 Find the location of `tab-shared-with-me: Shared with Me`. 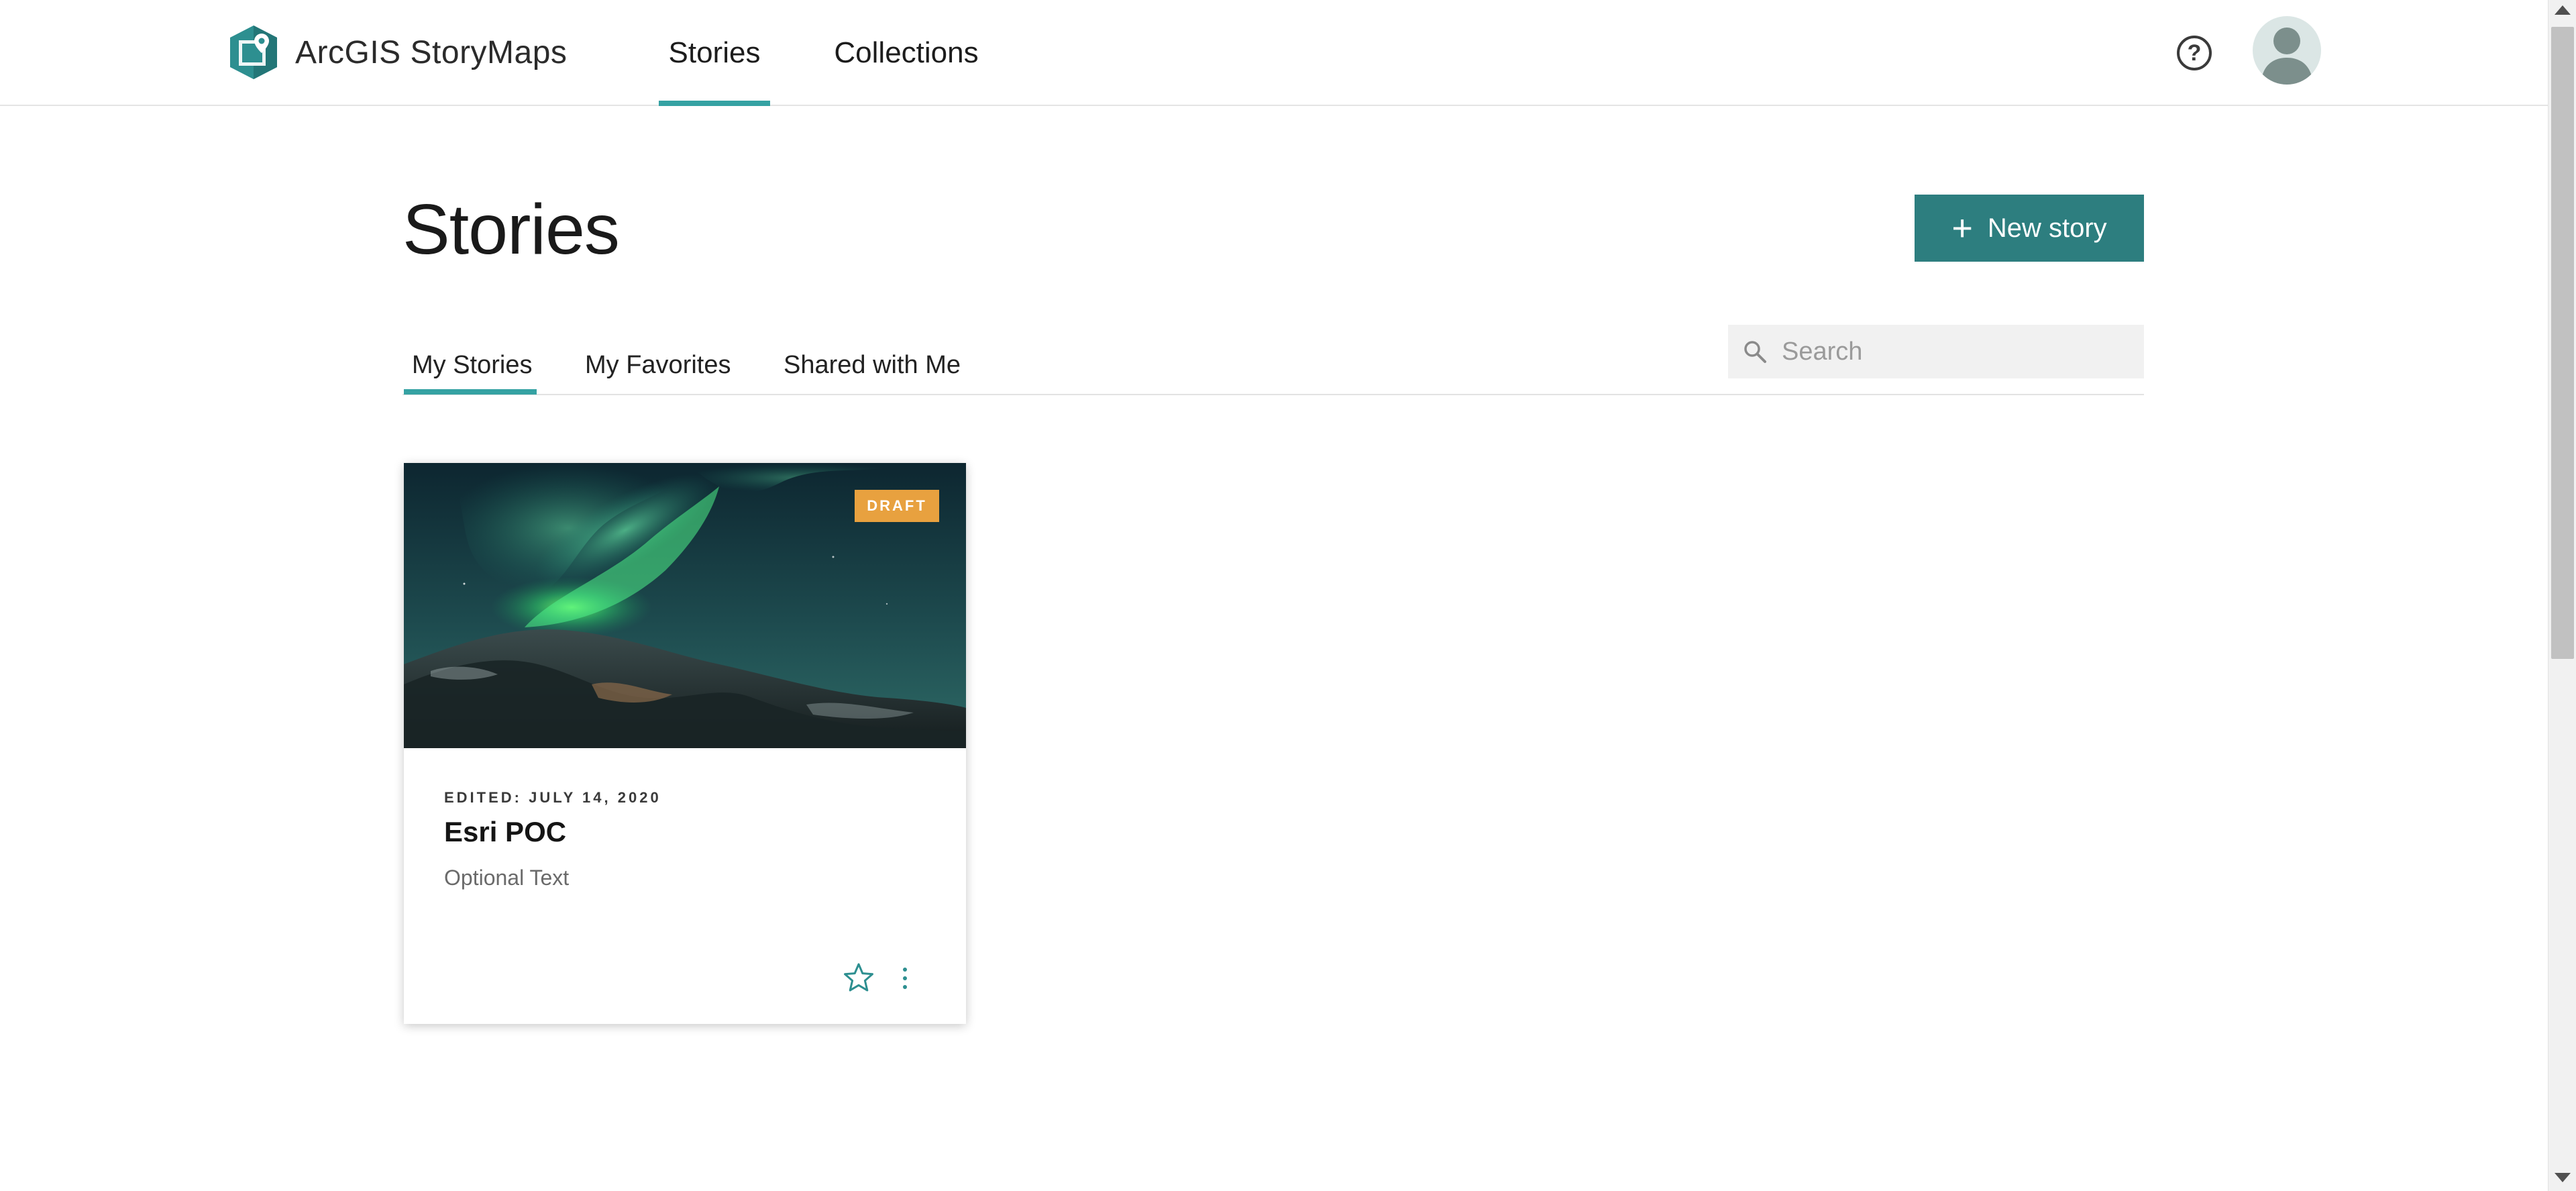

tab-shared-with-me: Shared with Me is located at coordinates (872, 365).